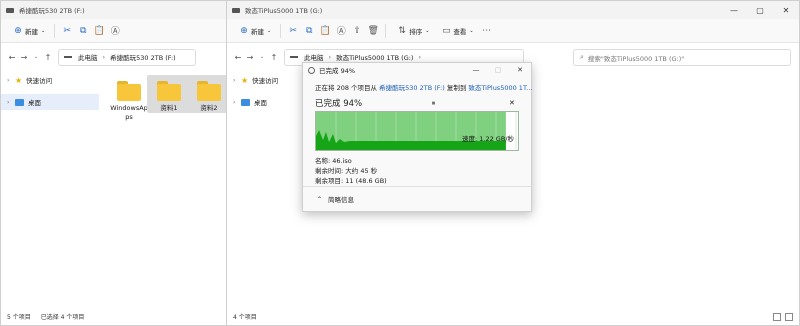 Image resolution: width=800 pixels, height=326 pixels. What do you see at coordinates (488, 139) in the screenshot?
I see `speed-label: 速度: 1.22 GB/秒` at bounding box center [488, 139].